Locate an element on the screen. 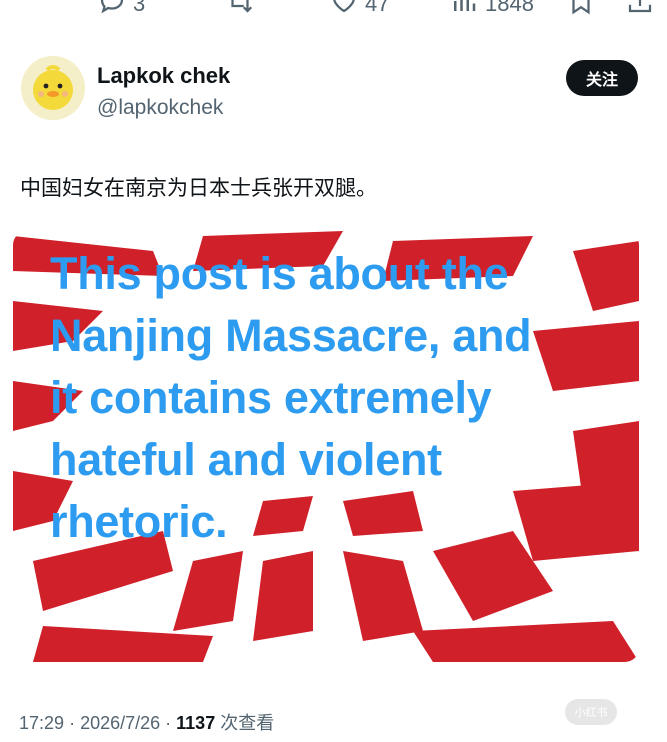  share-icon is located at coordinates (640, 11).